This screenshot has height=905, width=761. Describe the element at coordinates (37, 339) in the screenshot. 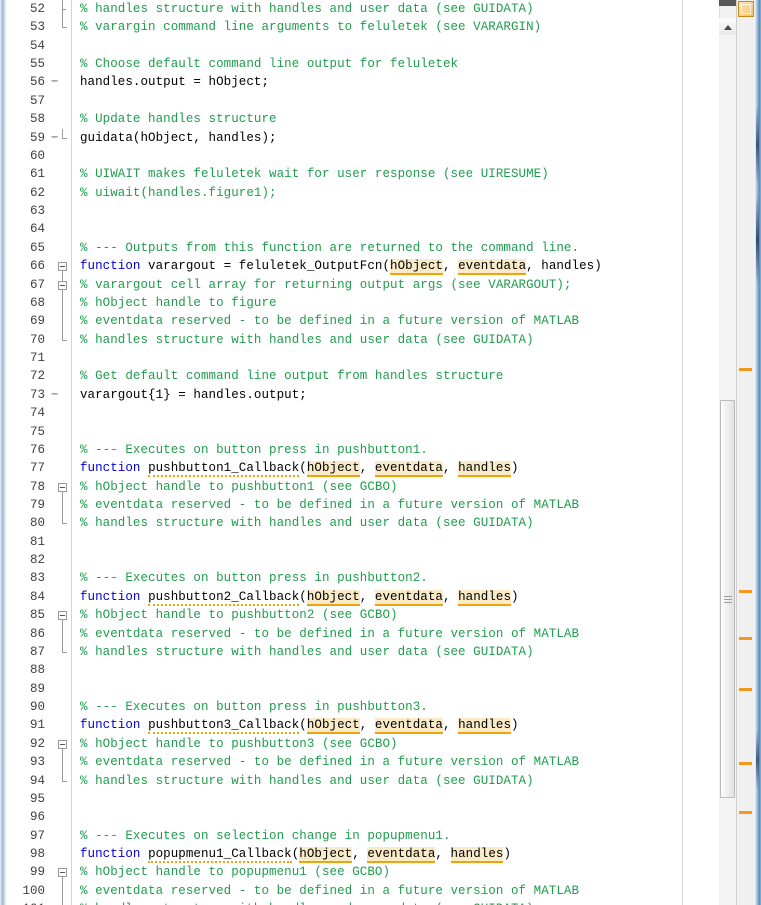

I see `line-number: 70` at that location.